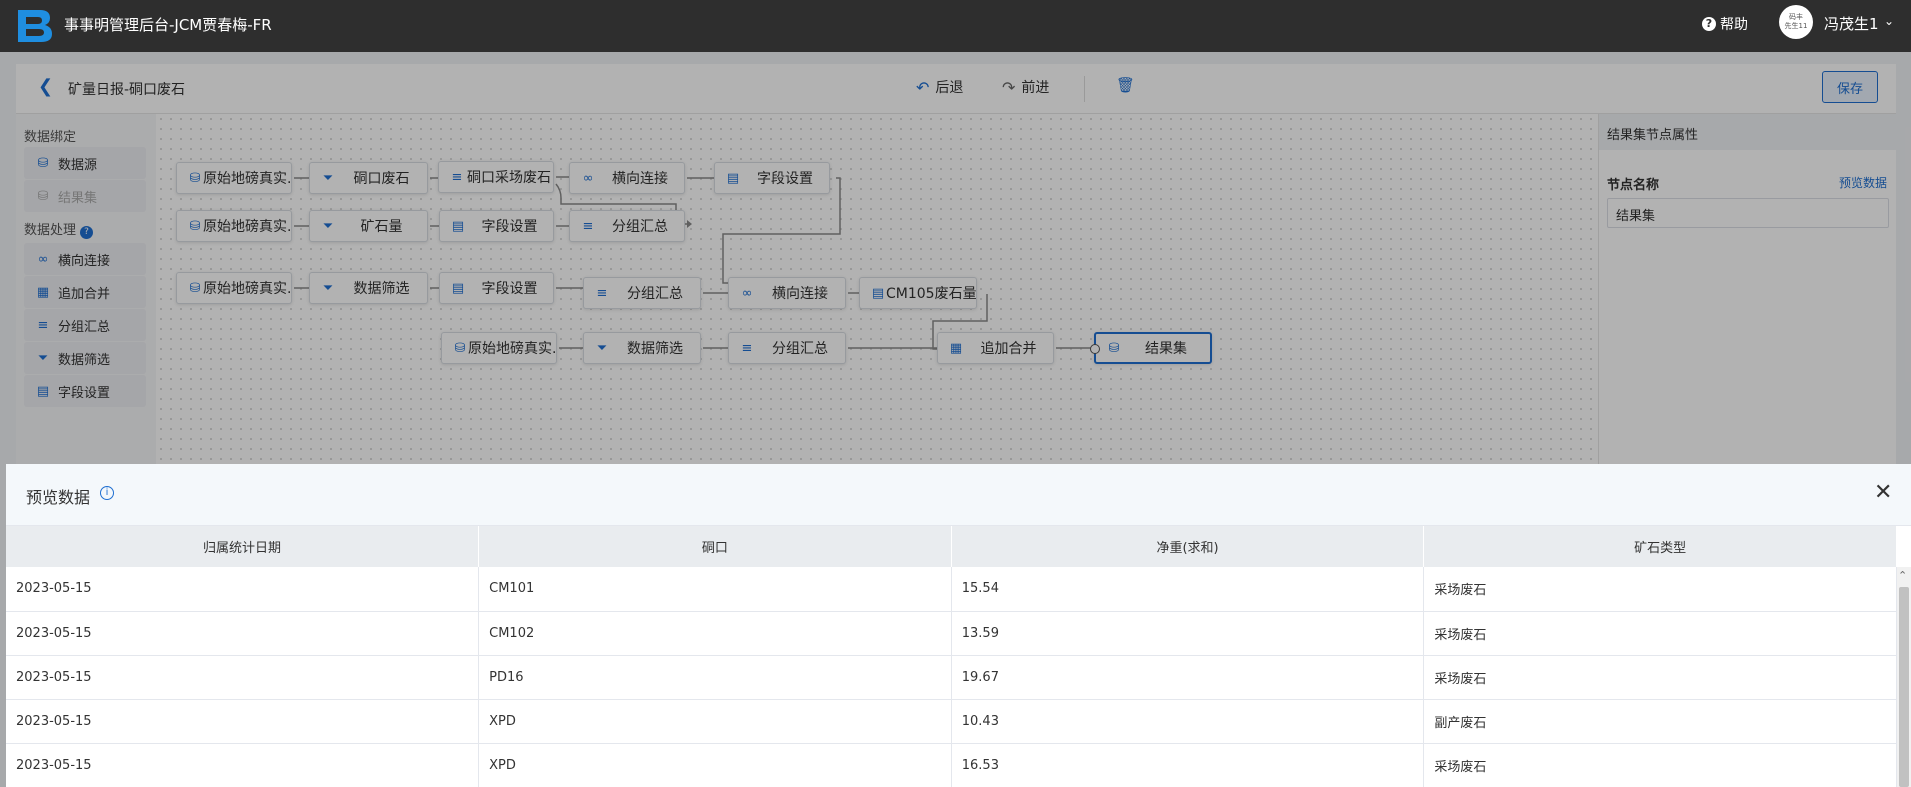  What do you see at coordinates (715, 546) in the screenshot?
I see `column-header: 硐口` at bounding box center [715, 546].